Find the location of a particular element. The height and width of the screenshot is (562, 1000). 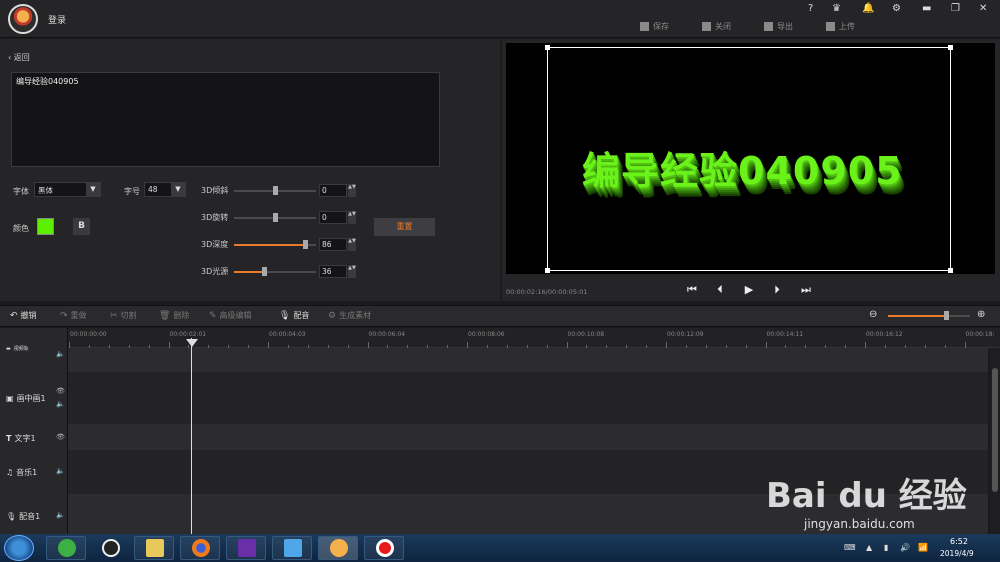

cut-button: ✂ 切割 is located at coordinates (123, 315).